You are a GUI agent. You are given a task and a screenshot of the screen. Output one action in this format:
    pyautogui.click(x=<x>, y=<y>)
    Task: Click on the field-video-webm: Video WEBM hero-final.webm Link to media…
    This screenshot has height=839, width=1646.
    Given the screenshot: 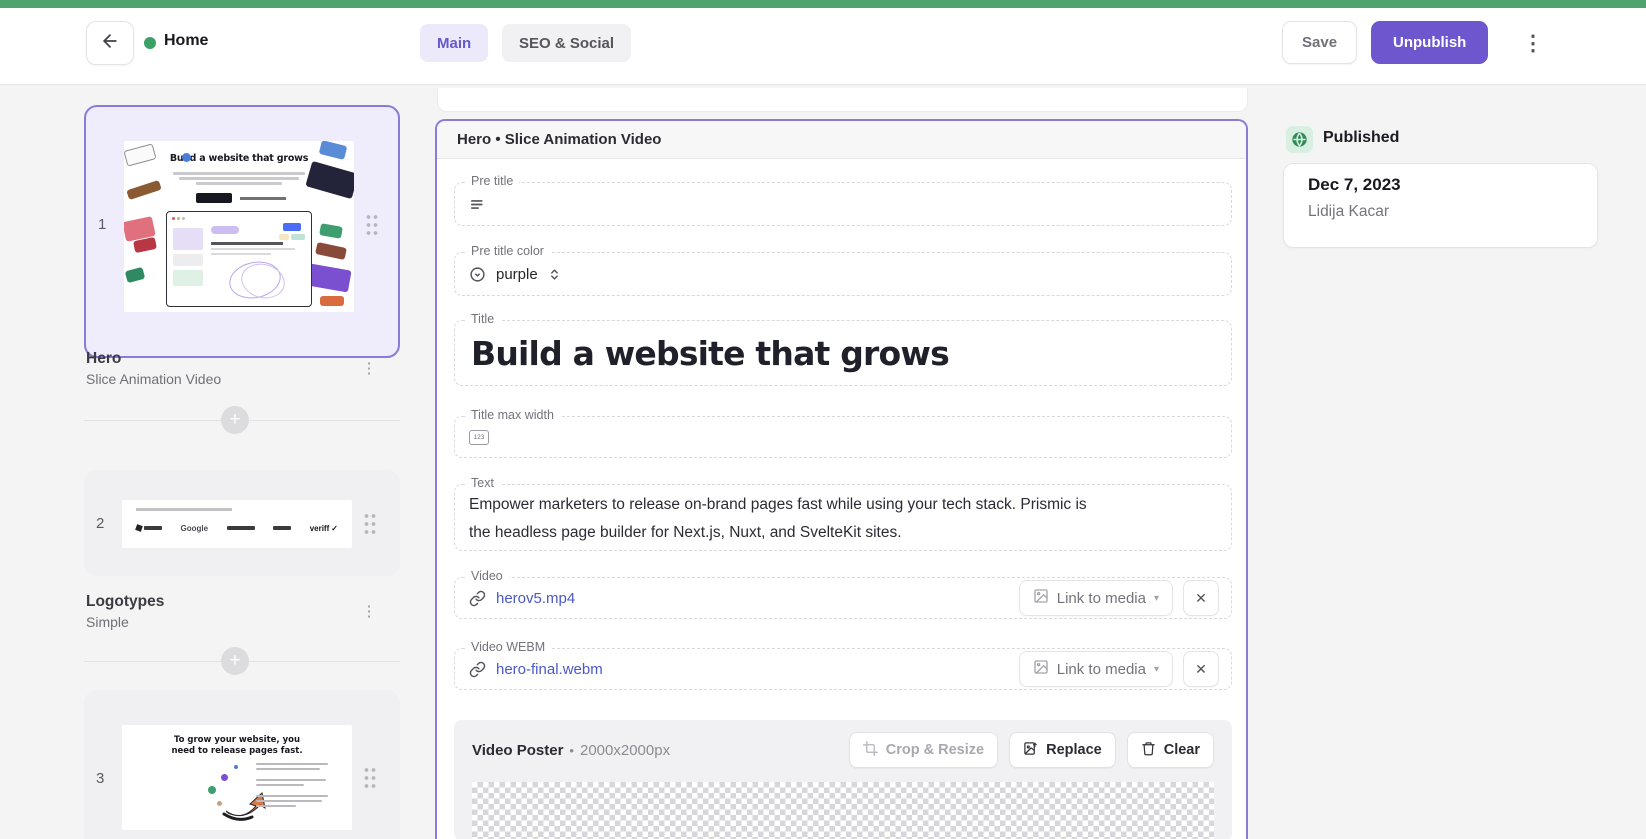 What is the action you would take?
    pyautogui.click(x=843, y=665)
    